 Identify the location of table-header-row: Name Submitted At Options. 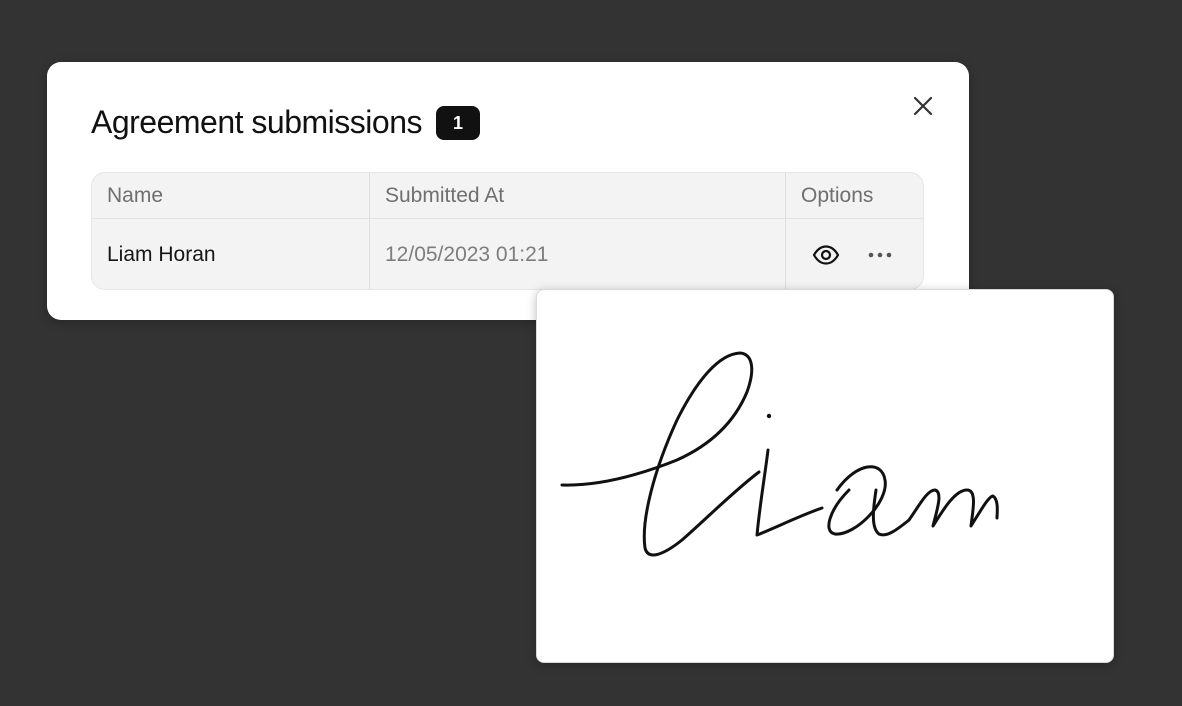
(507, 196).